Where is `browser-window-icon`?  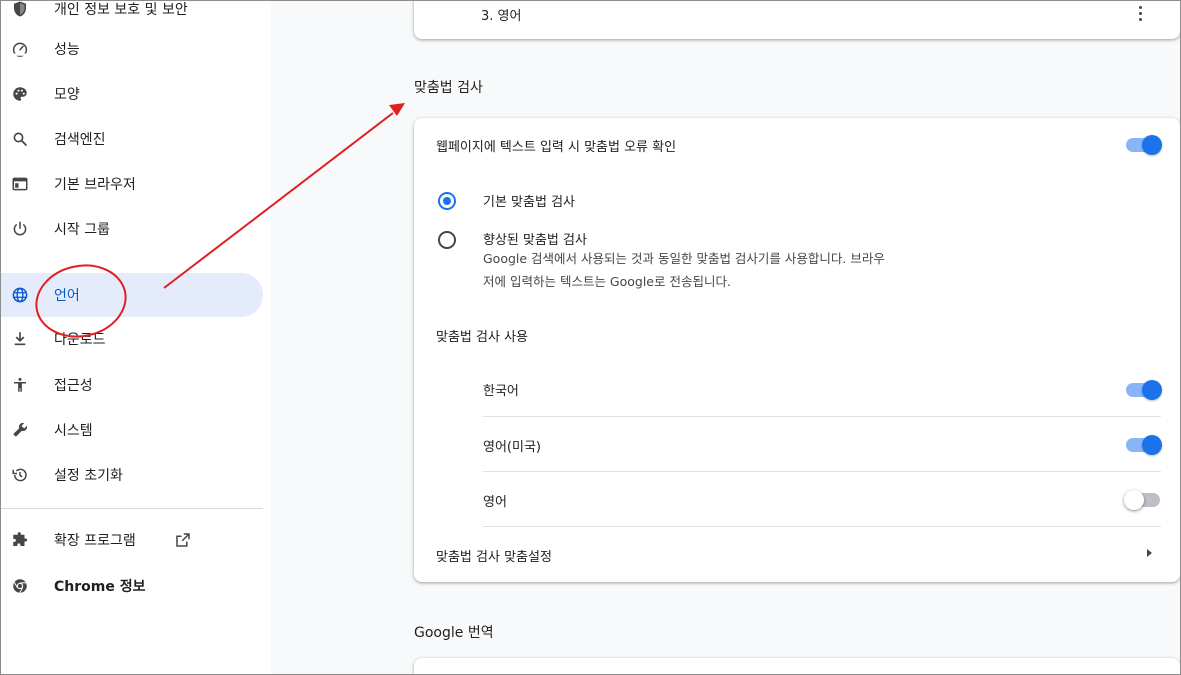
browser-window-icon is located at coordinates (20, 184).